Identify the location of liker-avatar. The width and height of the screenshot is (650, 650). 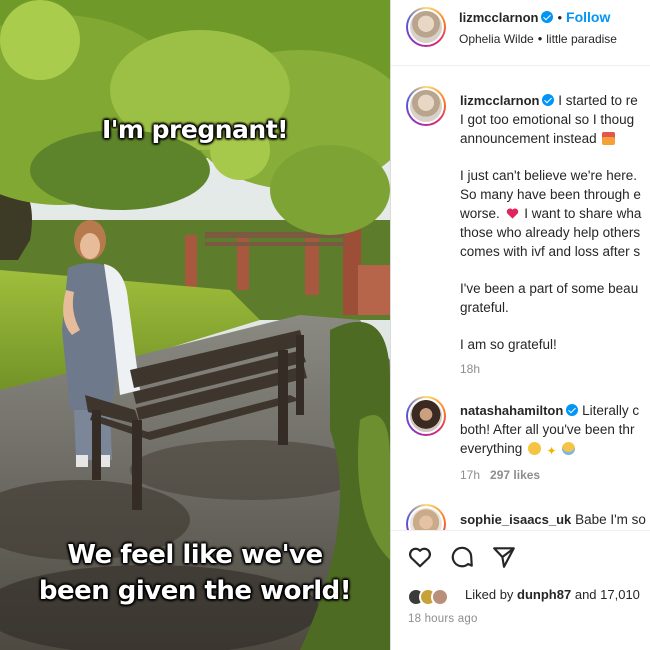
(440, 597).